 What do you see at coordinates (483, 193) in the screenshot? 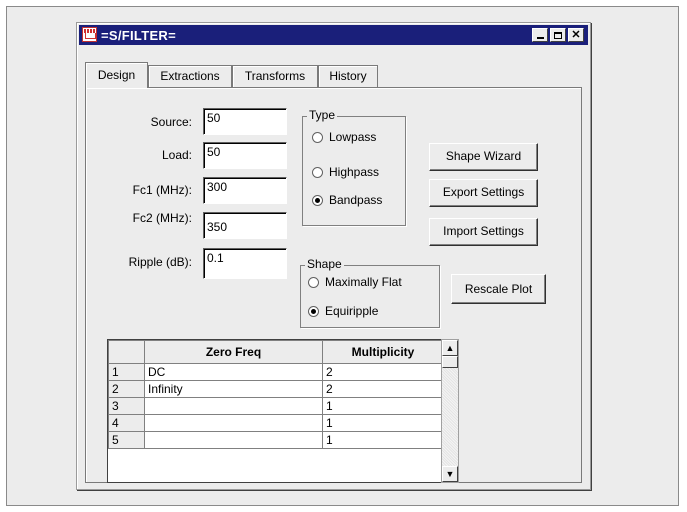
I see `export-settings-button: Export Settings` at bounding box center [483, 193].